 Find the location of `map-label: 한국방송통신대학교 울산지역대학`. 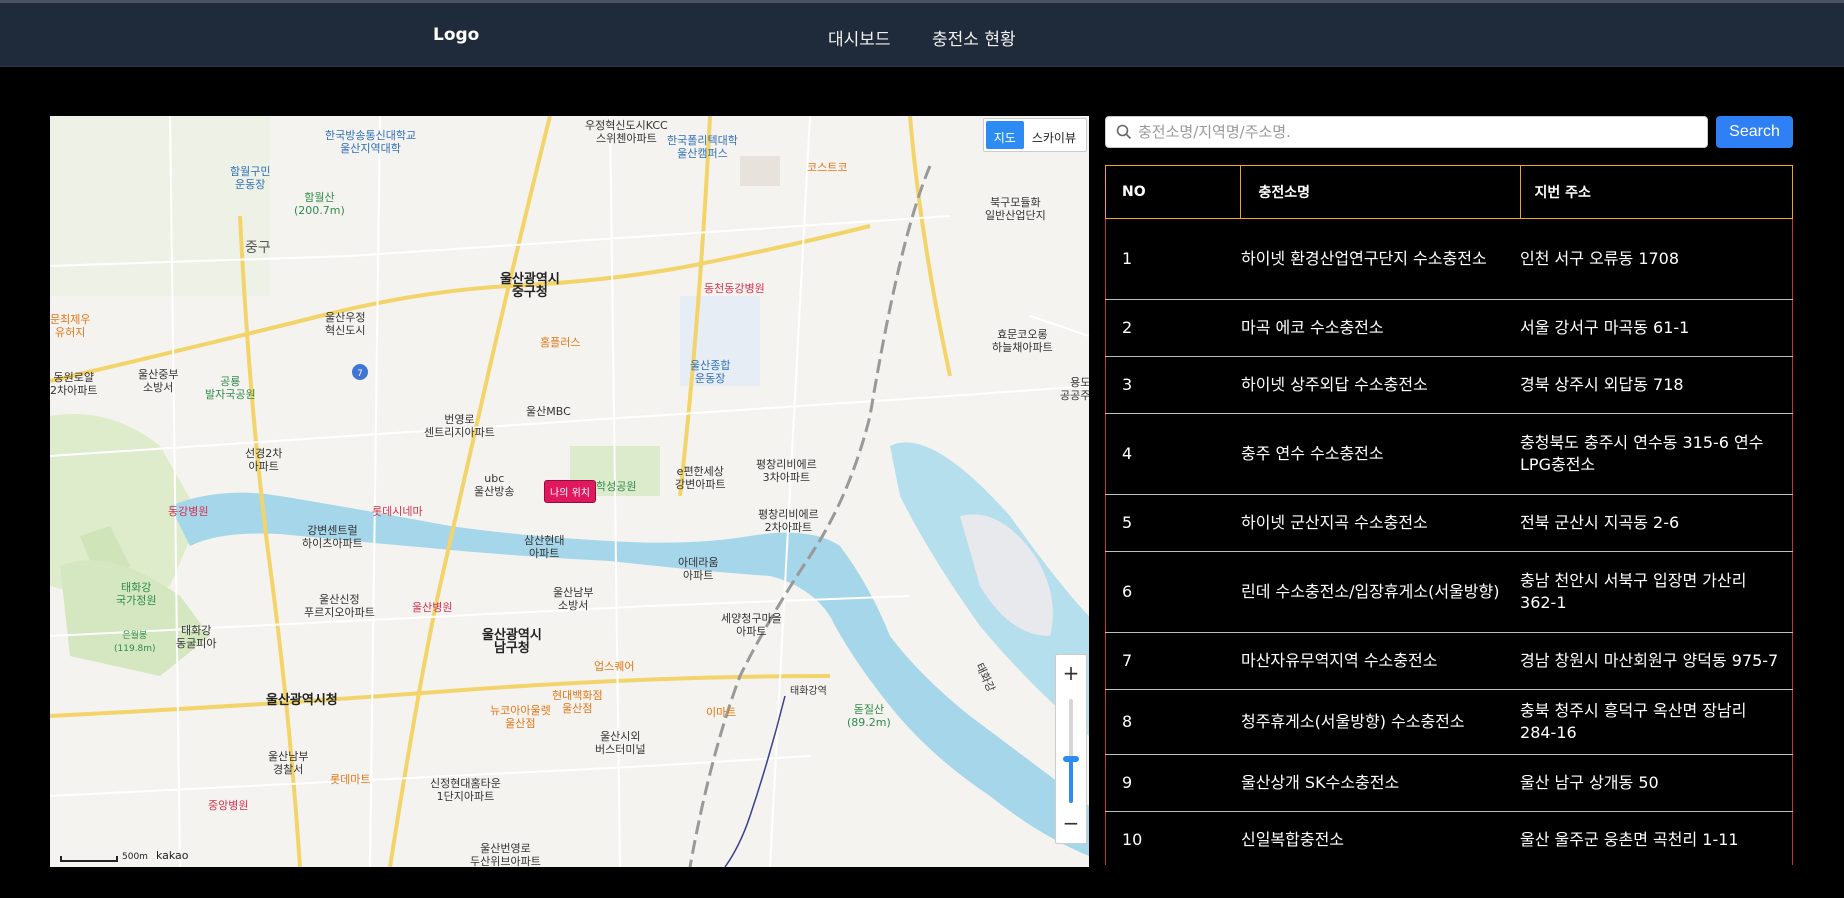

map-label: 한국방송통신대학교 울산지역대학 is located at coordinates (371, 142).